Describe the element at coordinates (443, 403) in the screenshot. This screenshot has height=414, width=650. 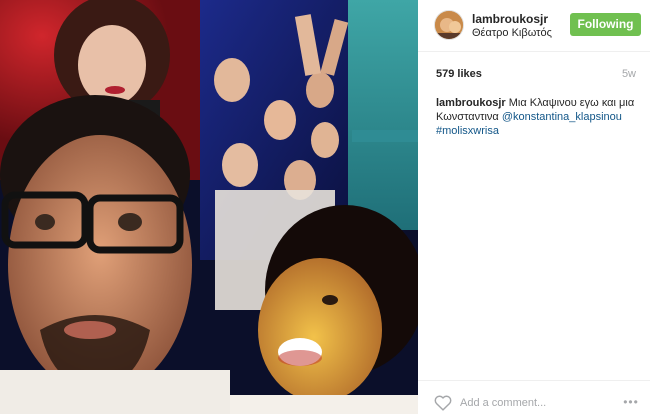
I see `heart-icon` at that location.